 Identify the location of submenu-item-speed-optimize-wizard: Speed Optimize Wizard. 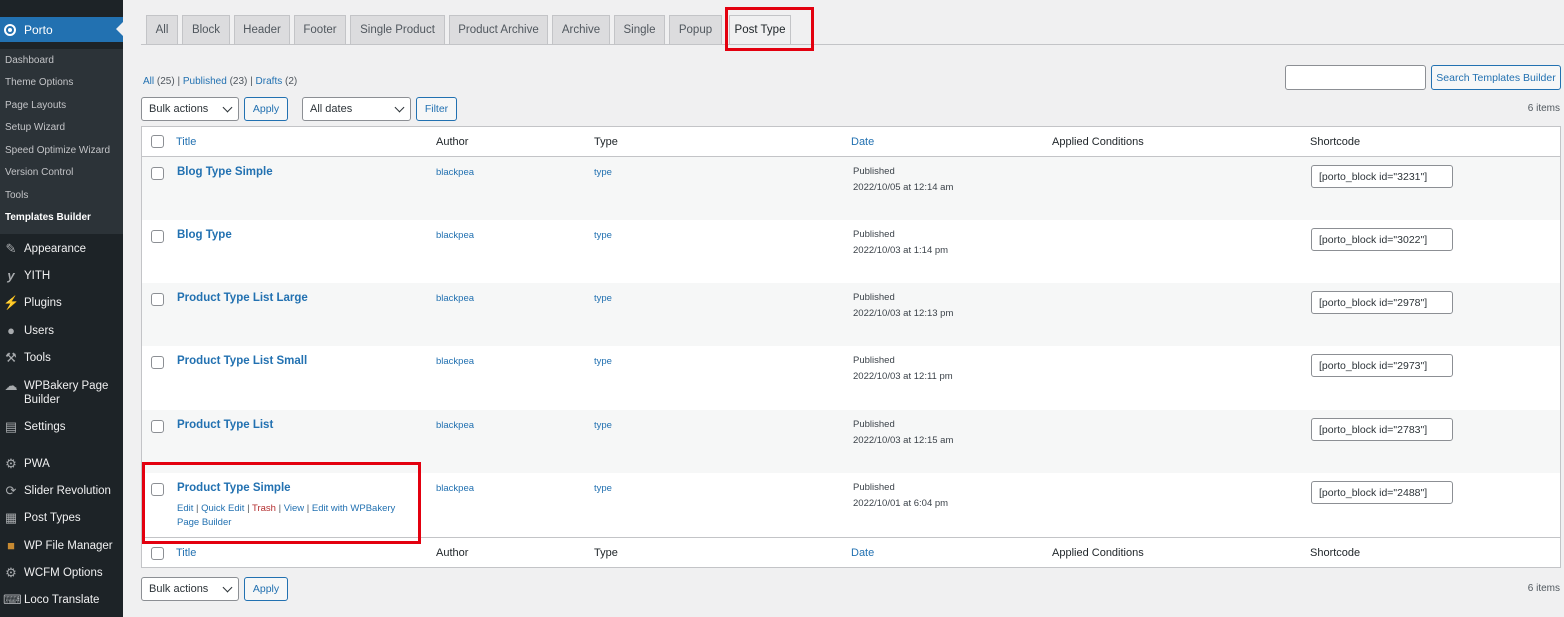
(57, 150).